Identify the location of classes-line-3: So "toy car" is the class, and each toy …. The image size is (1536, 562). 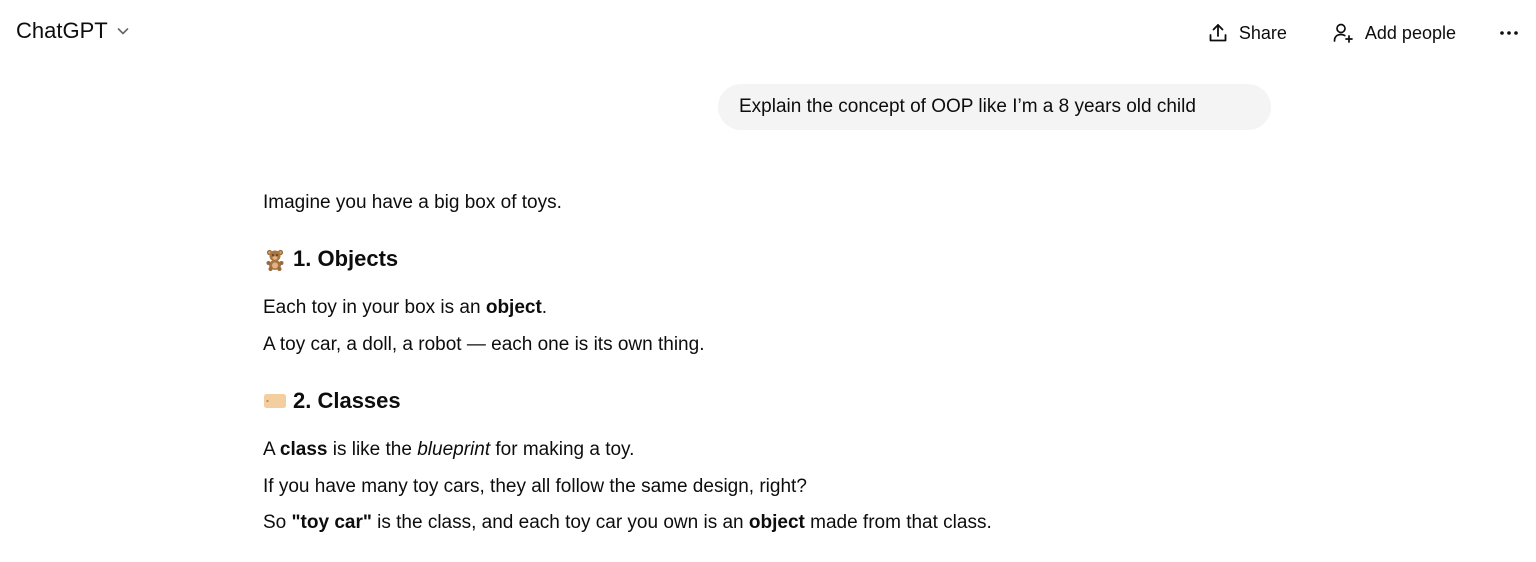
(627, 523).